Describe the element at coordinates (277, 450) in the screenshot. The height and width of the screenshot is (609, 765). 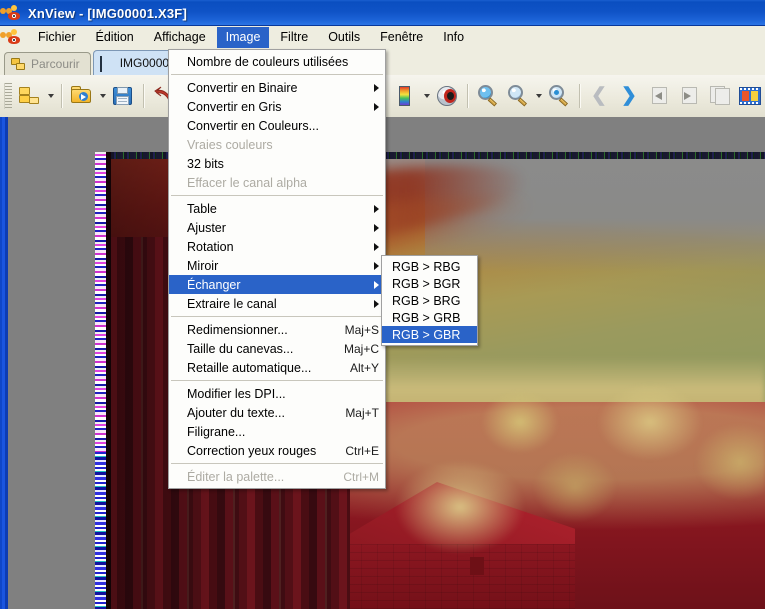
I see `menu-item-correction-yeux-rouges: Correction yeux rouges Ctrl+E` at that location.